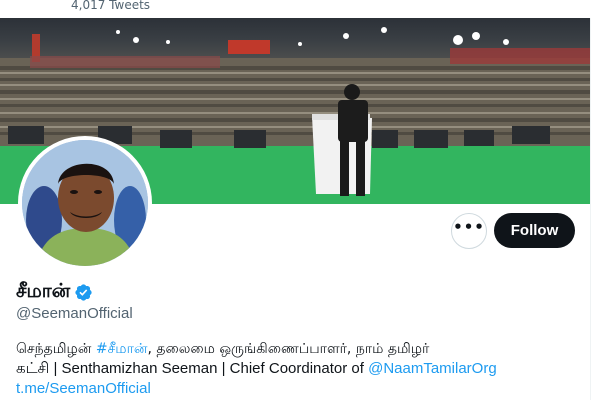  I want to click on bio-hashtag-link: #சீமான், so click(122, 349).